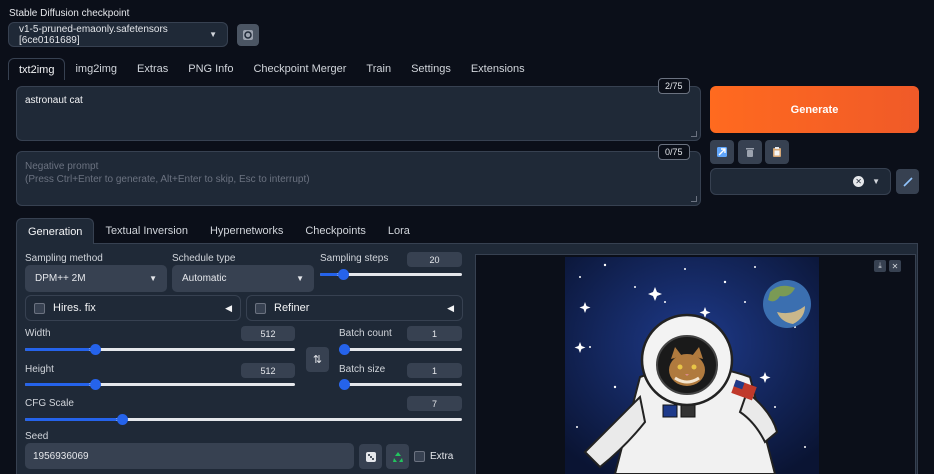  What do you see at coordinates (299, 69) in the screenshot?
I see `tab-checkpoint-merger: Checkpoint Merger` at bounding box center [299, 69].